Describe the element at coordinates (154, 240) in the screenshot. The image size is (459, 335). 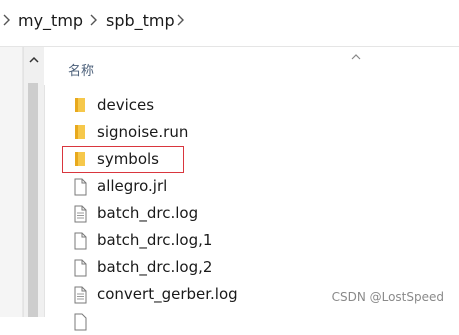
I see `file-name: batch_drc.log,1` at that location.